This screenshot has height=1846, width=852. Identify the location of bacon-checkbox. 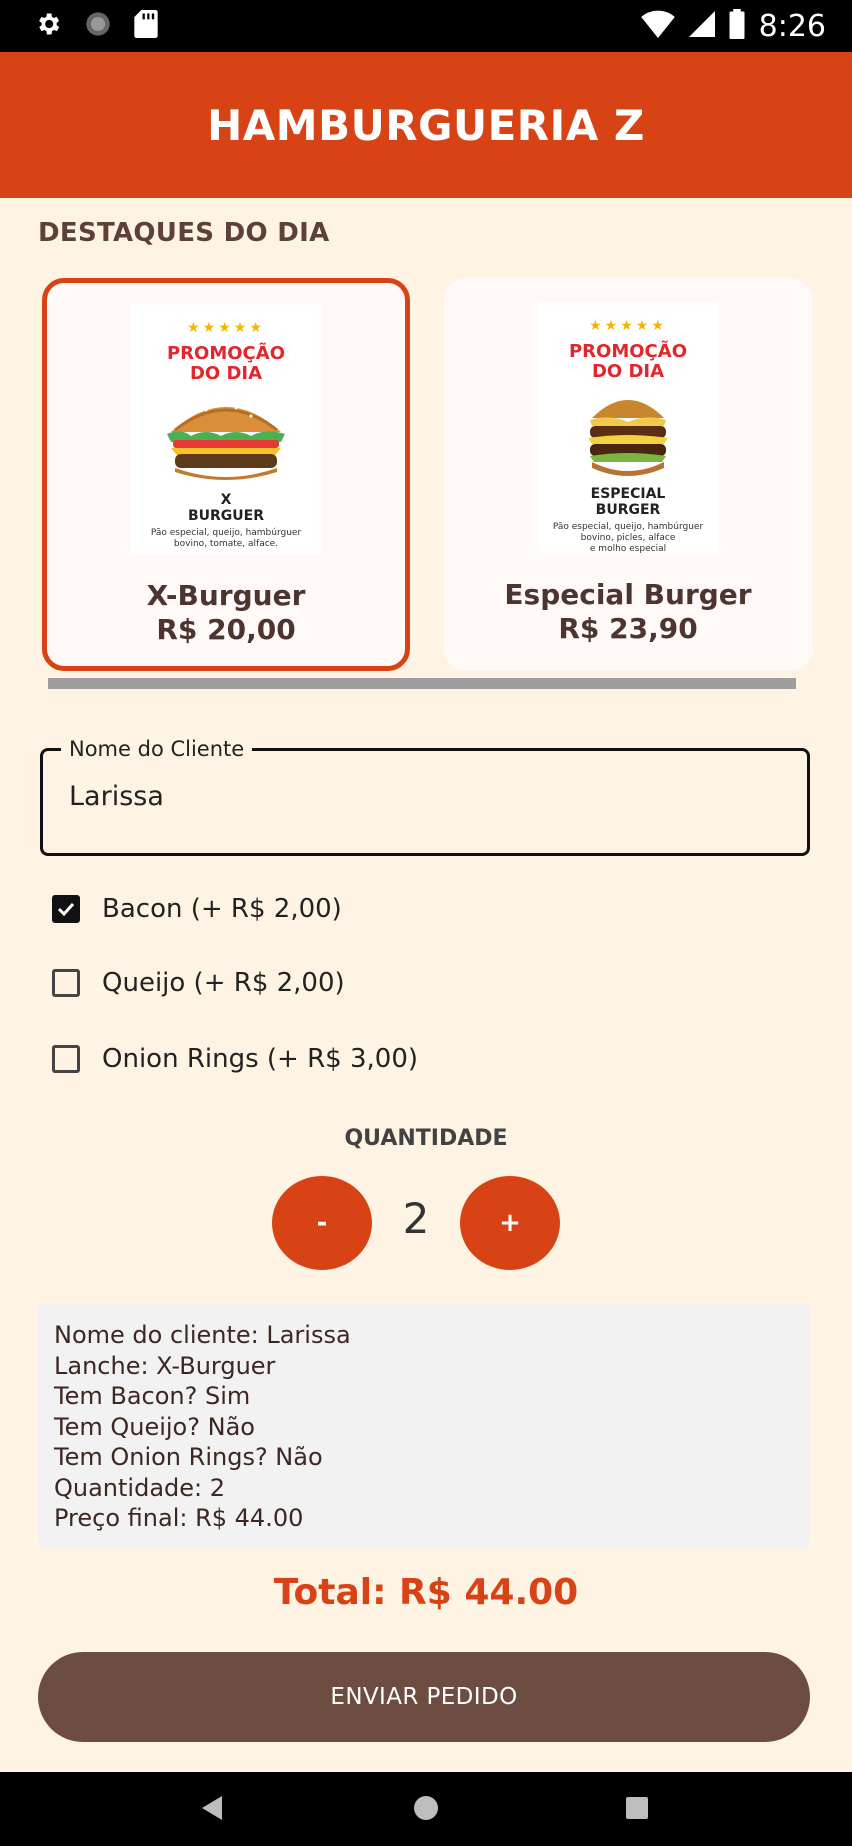
(66, 909).